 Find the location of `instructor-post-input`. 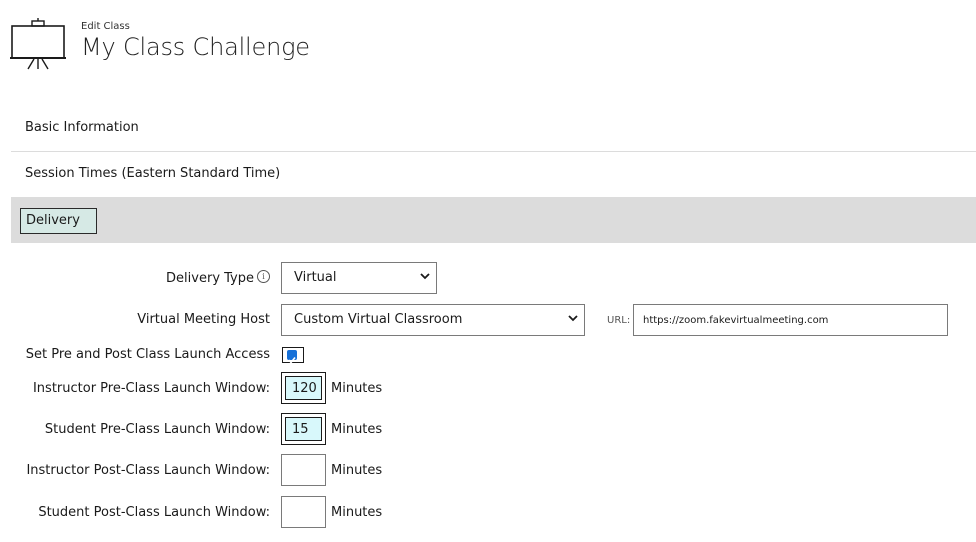

instructor-post-input is located at coordinates (303, 470).